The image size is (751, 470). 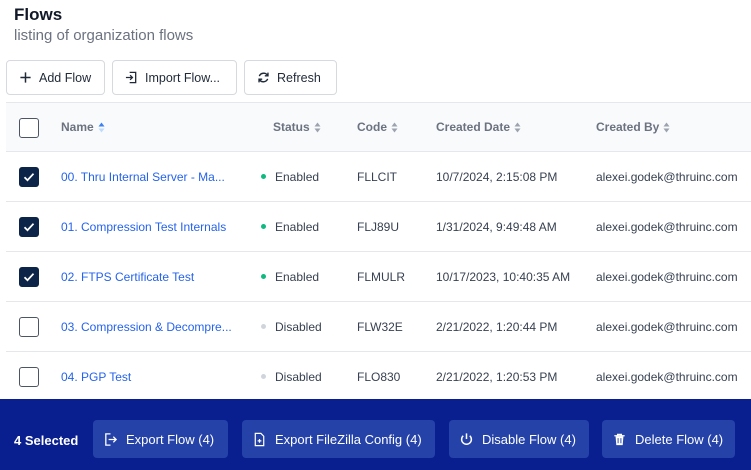 What do you see at coordinates (496, 226) in the screenshot?
I see `created-date-cell: 1/31/2024, 9:49:48 AM` at bounding box center [496, 226].